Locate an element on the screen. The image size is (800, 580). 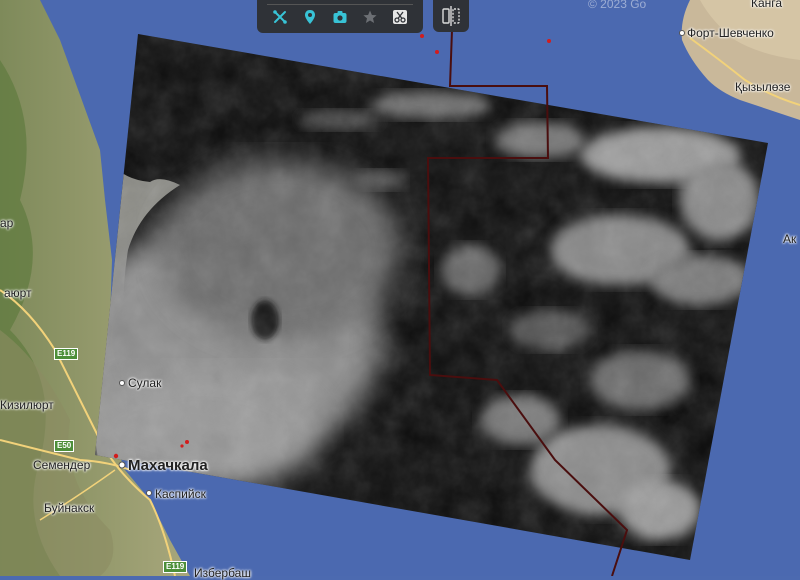
place-label-buynaksk: Буйнакск is located at coordinates (69, 508).